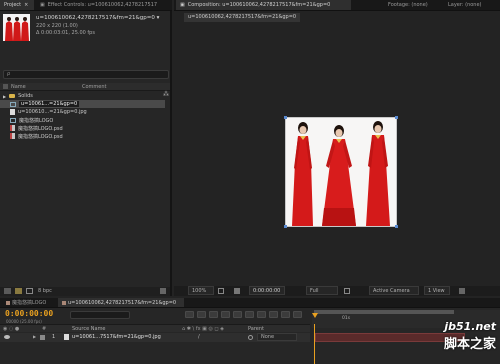  I want to click on live-update-icon, so click(273, 314).